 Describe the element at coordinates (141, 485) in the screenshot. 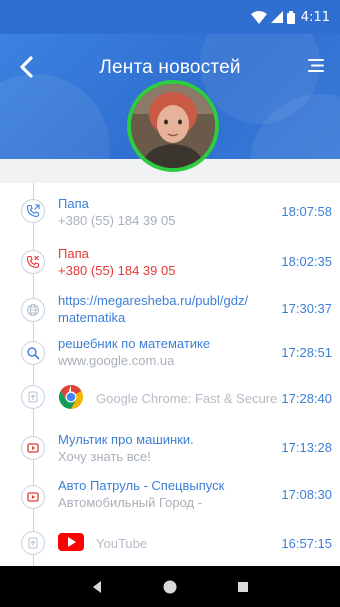

I see `feed-item-title: Авто Патруль - Спецвыпуск` at that location.